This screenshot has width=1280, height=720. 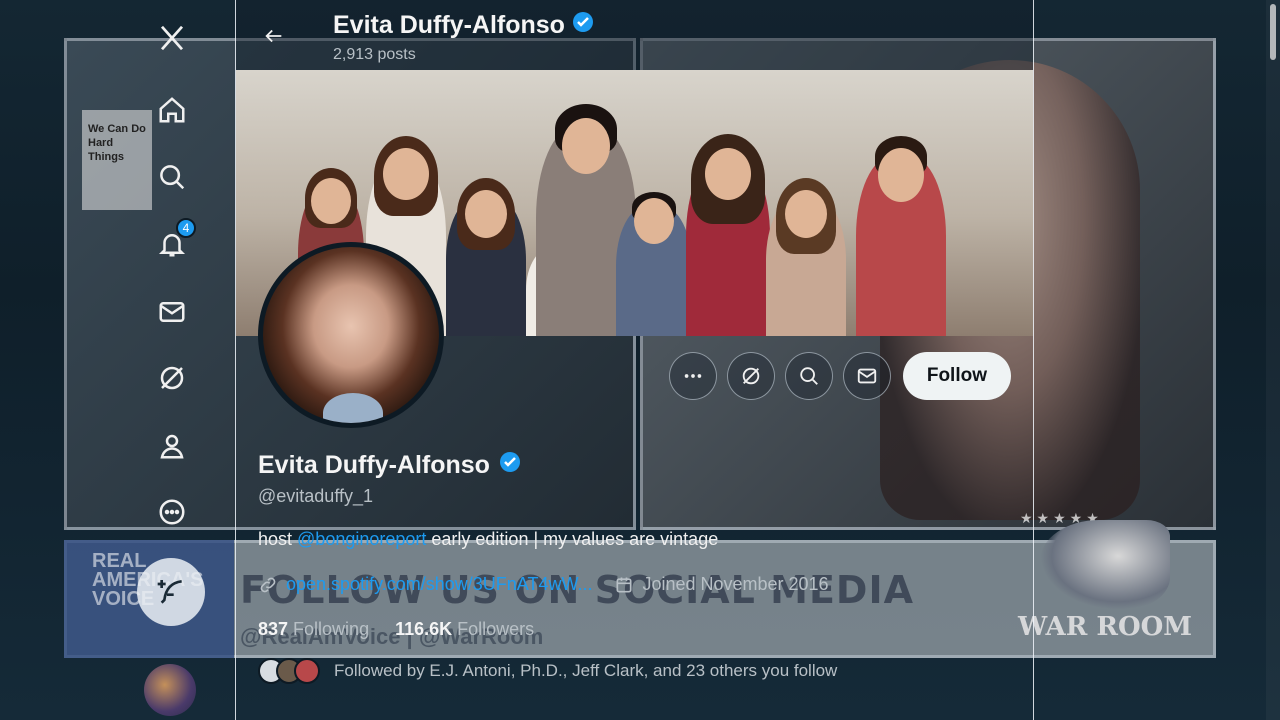 I want to click on profile-handle: @evitaduffy_1, so click(x=316, y=496).